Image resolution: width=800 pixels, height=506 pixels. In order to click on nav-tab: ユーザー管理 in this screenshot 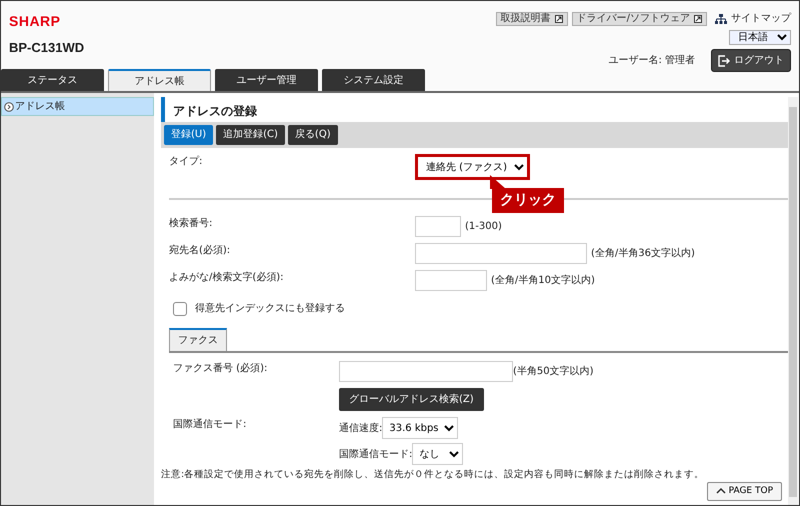, I will do `click(266, 80)`.